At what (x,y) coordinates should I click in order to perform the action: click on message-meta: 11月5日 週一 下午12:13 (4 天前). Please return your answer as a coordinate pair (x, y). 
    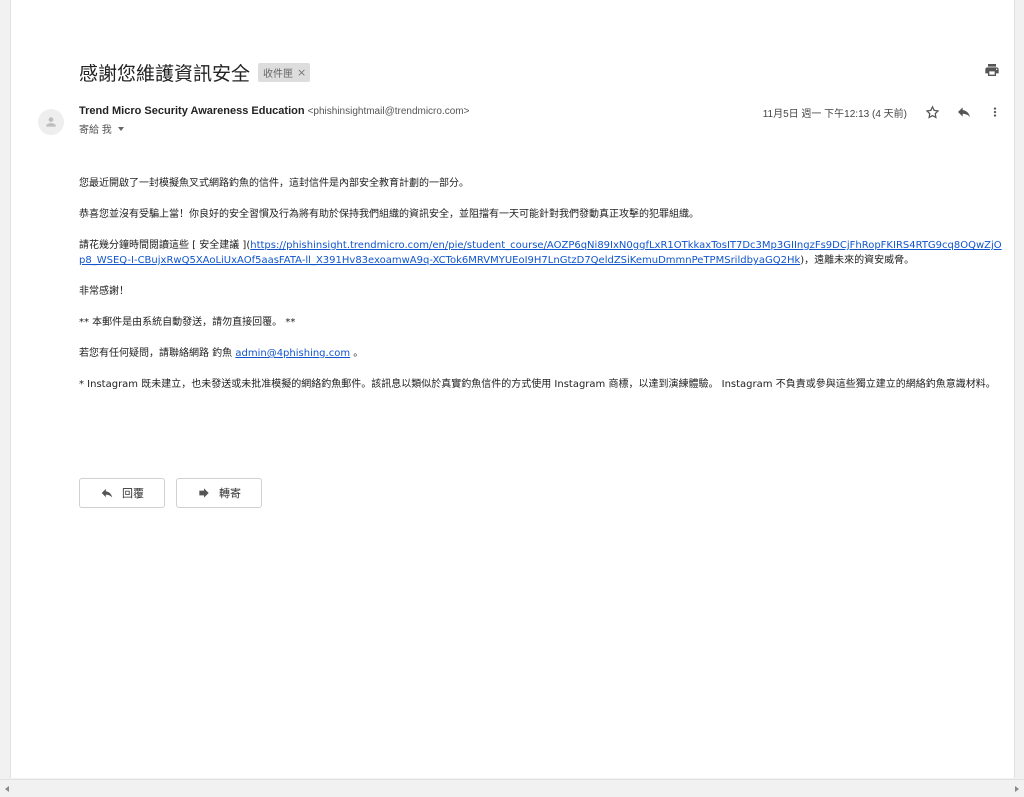
    Looking at the image, I should click on (882, 112).